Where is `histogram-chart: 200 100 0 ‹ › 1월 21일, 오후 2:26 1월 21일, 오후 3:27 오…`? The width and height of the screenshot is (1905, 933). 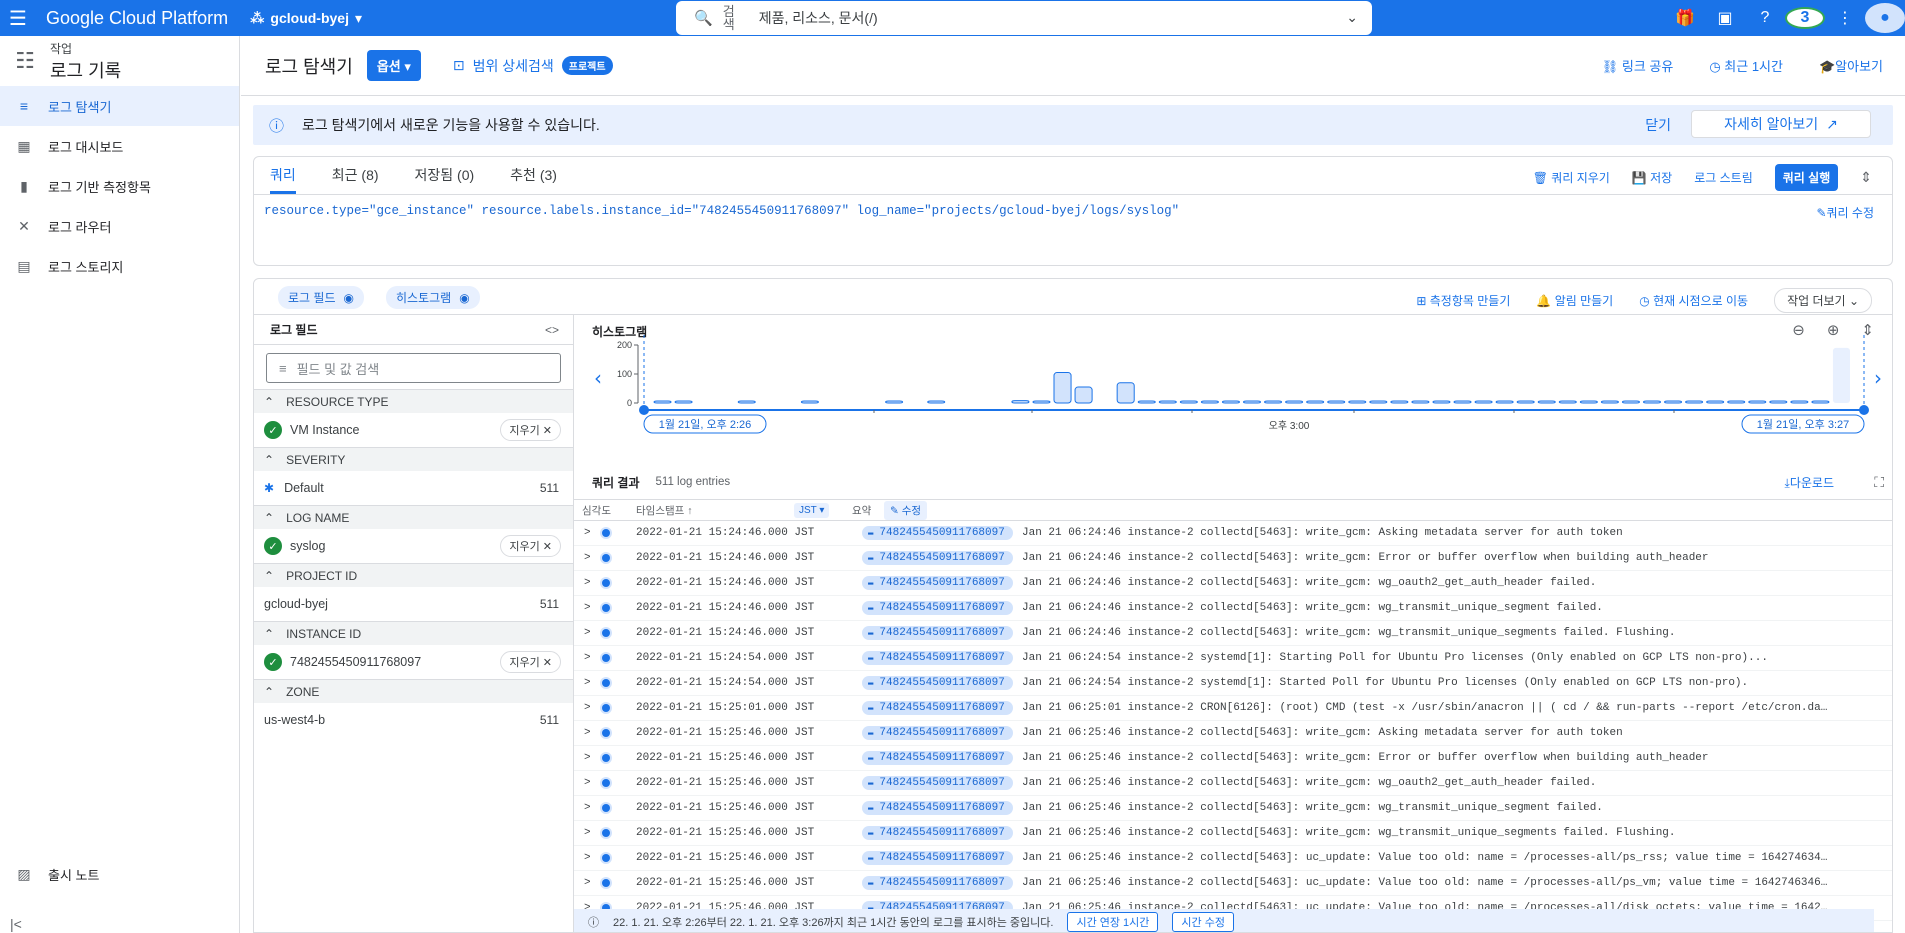 histogram-chart: 200 100 0 ‹ › 1월 21일, 오후 2:26 1월 21일, 오후 3:27 오… is located at coordinates (1233, 390).